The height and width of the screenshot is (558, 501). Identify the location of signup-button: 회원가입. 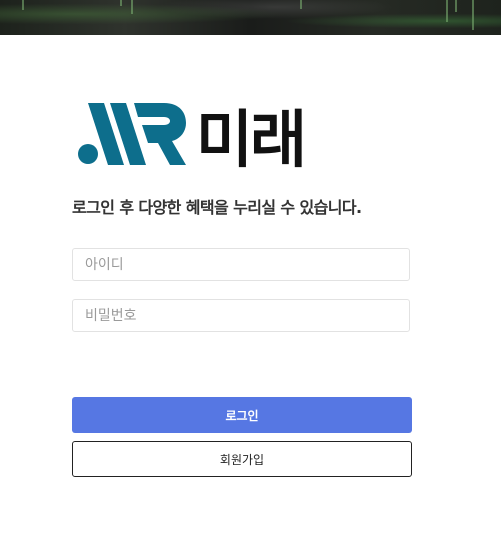
(242, 459).